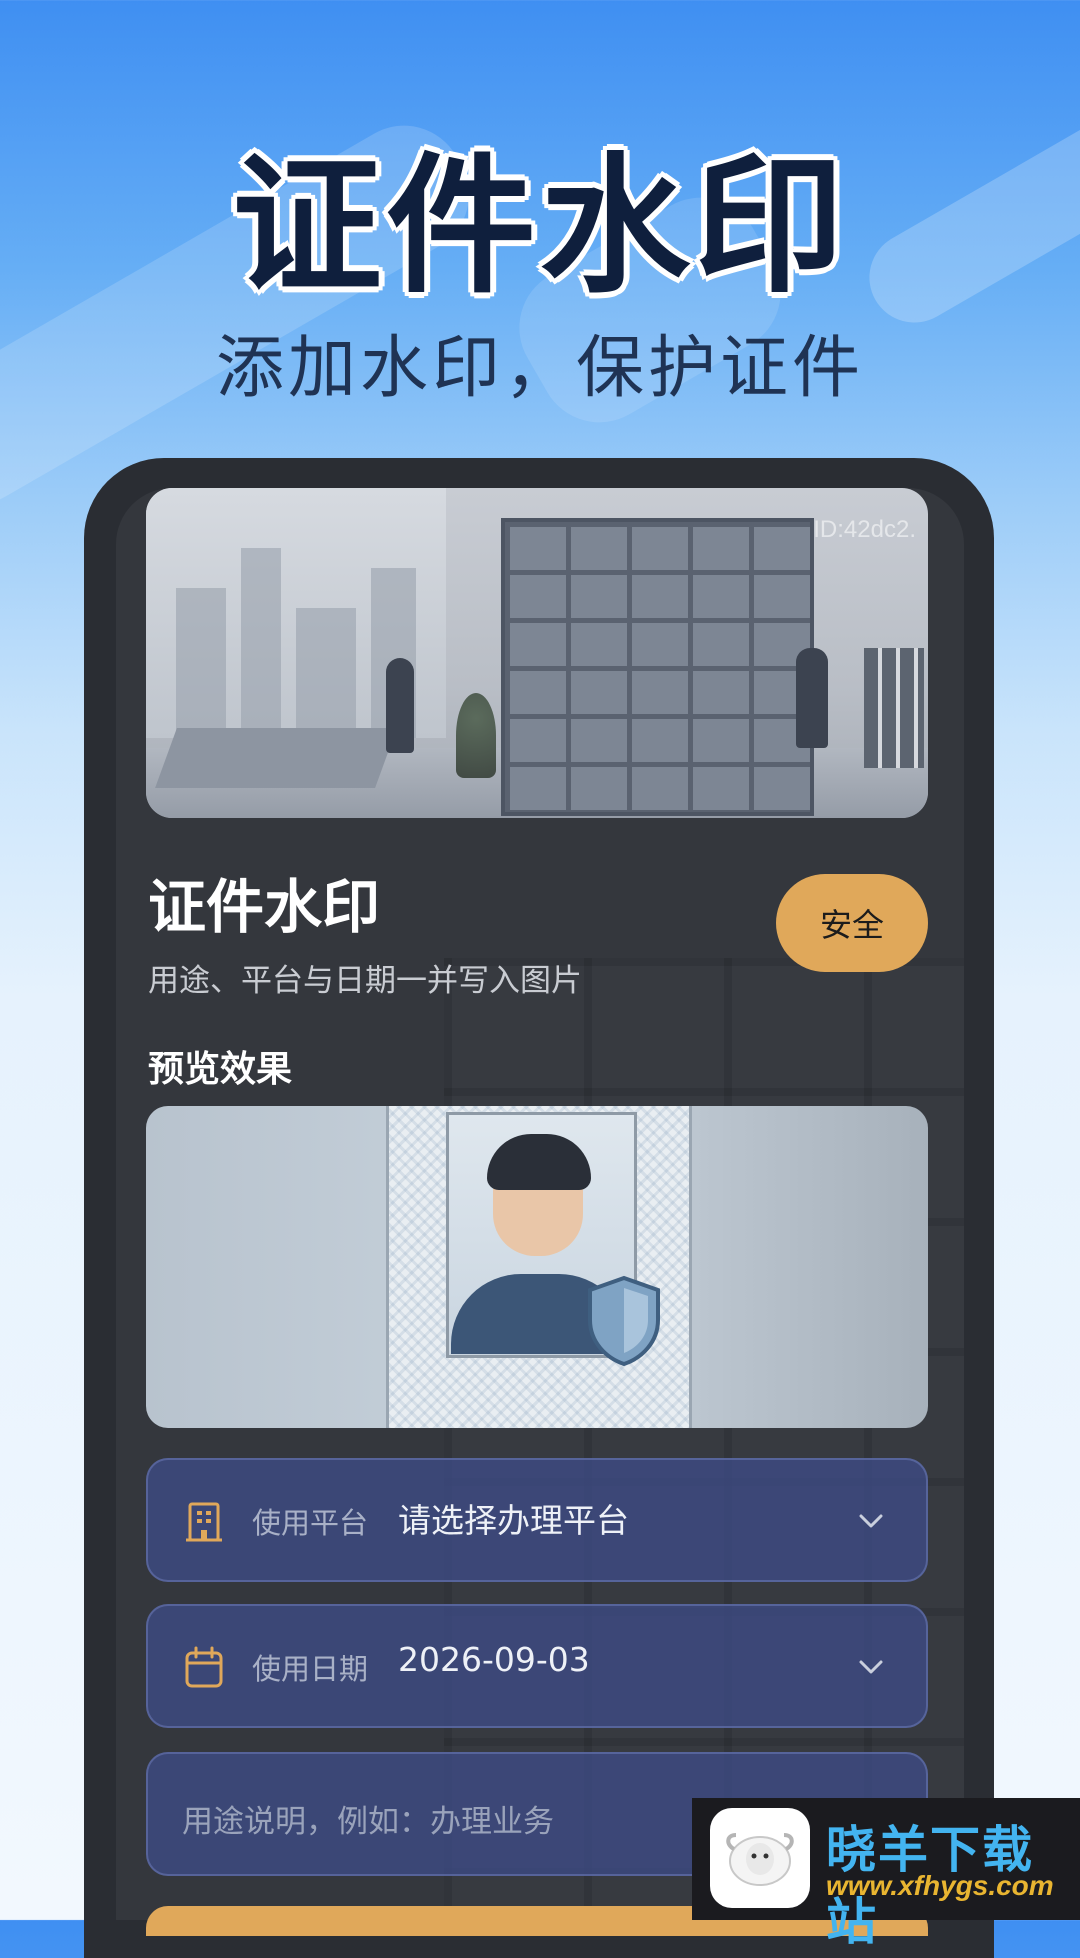 The height and width of the screenshot is (1958, 1080). I want to click on plant, so click(476, 735).